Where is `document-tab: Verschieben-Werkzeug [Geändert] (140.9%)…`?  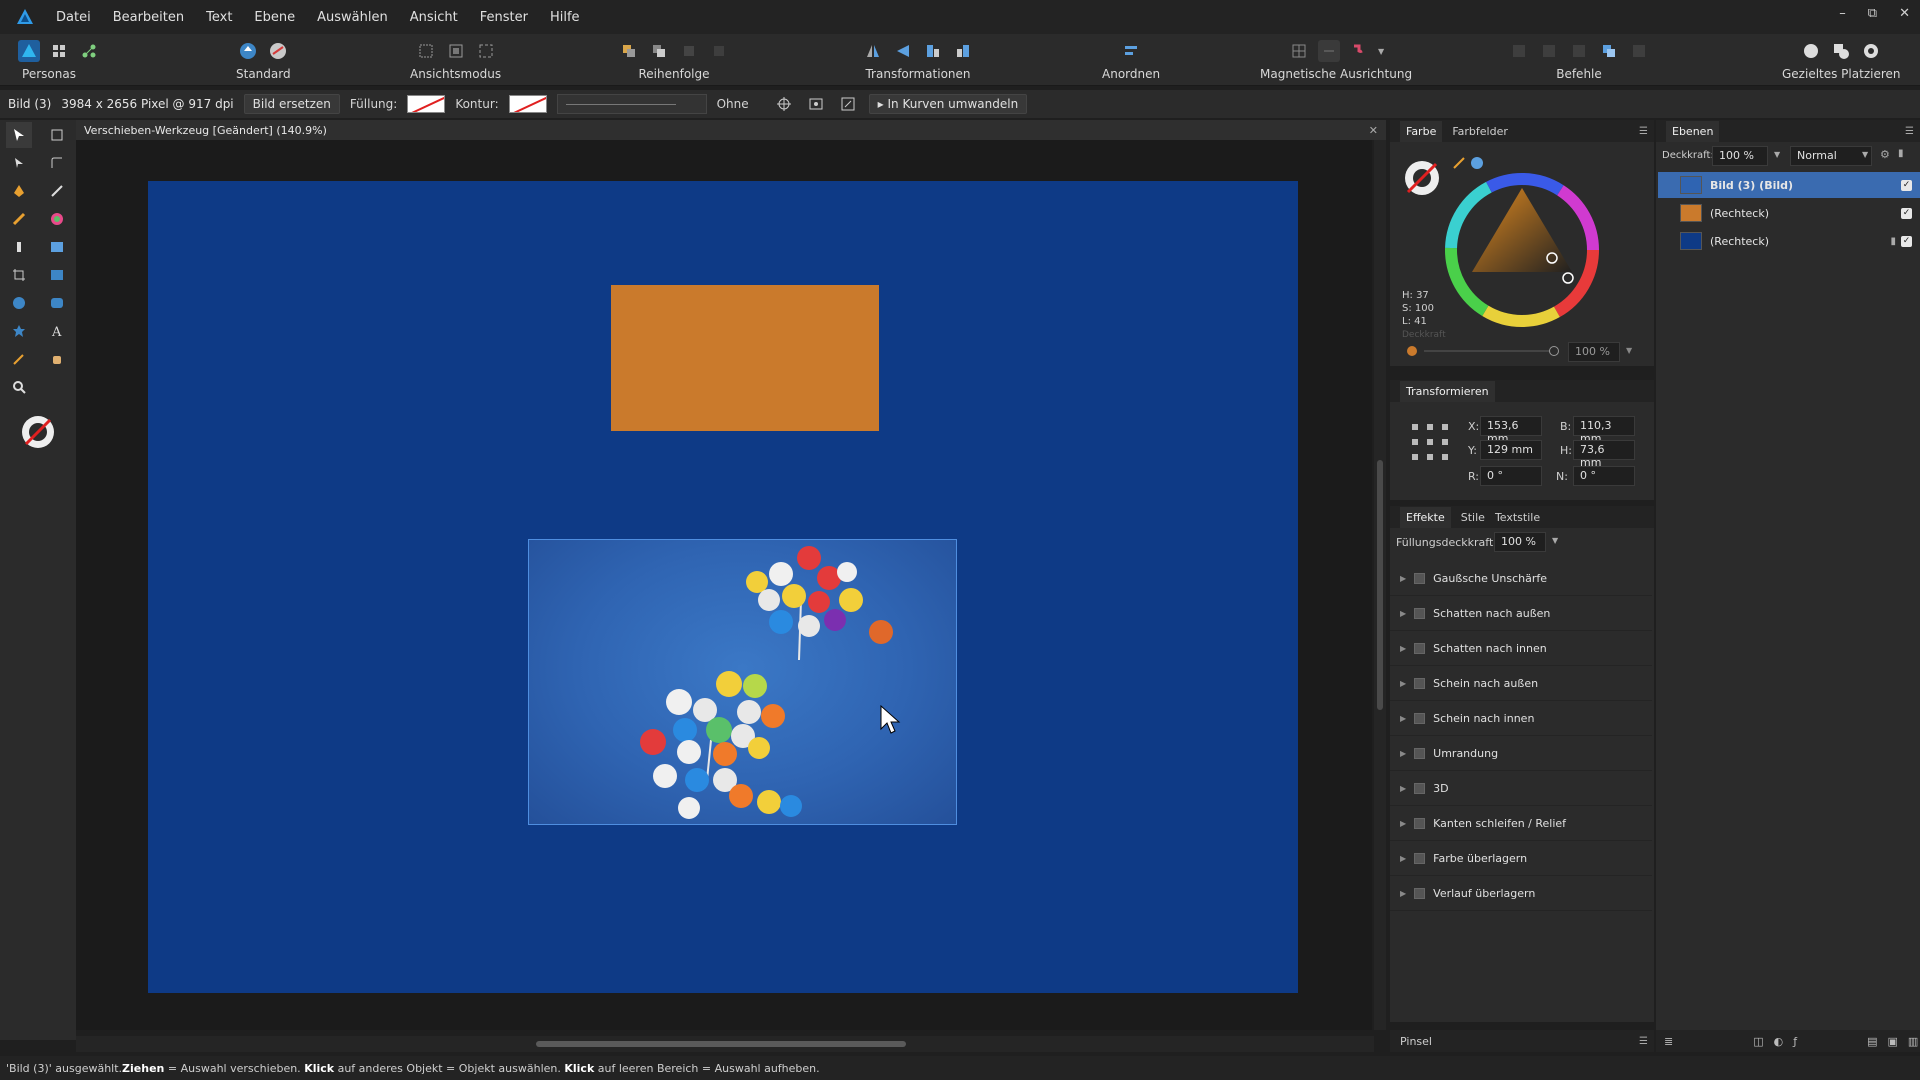
document-tab: Verschieben-Werkzeug [Geändert] (140.9%)… is located at coordinates (731, 130).